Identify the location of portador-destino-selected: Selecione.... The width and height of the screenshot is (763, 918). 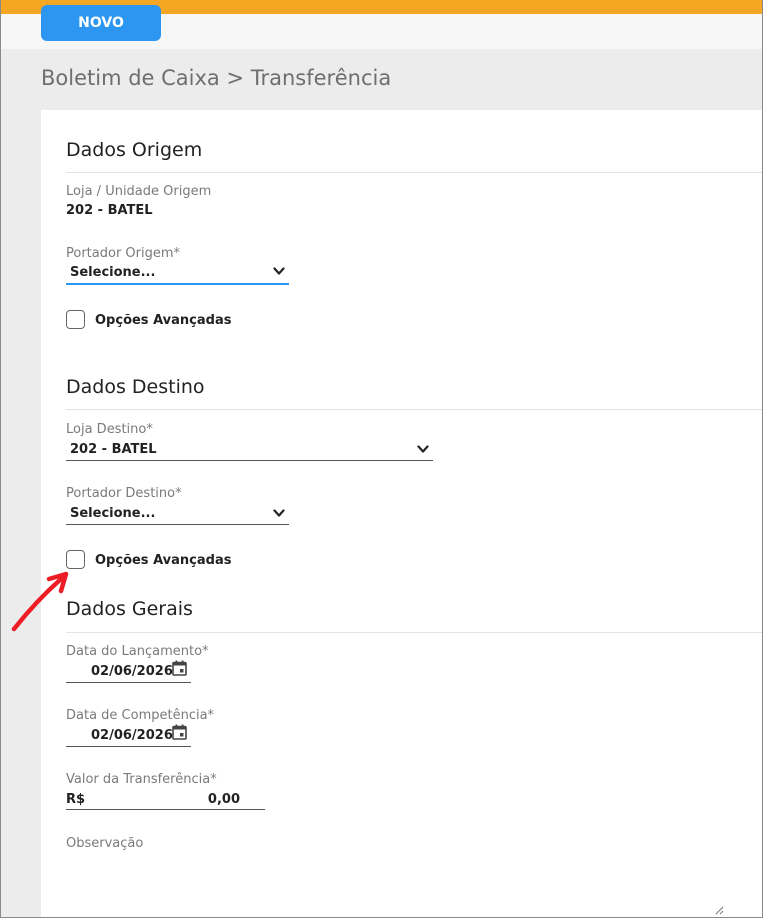
(113, 513).